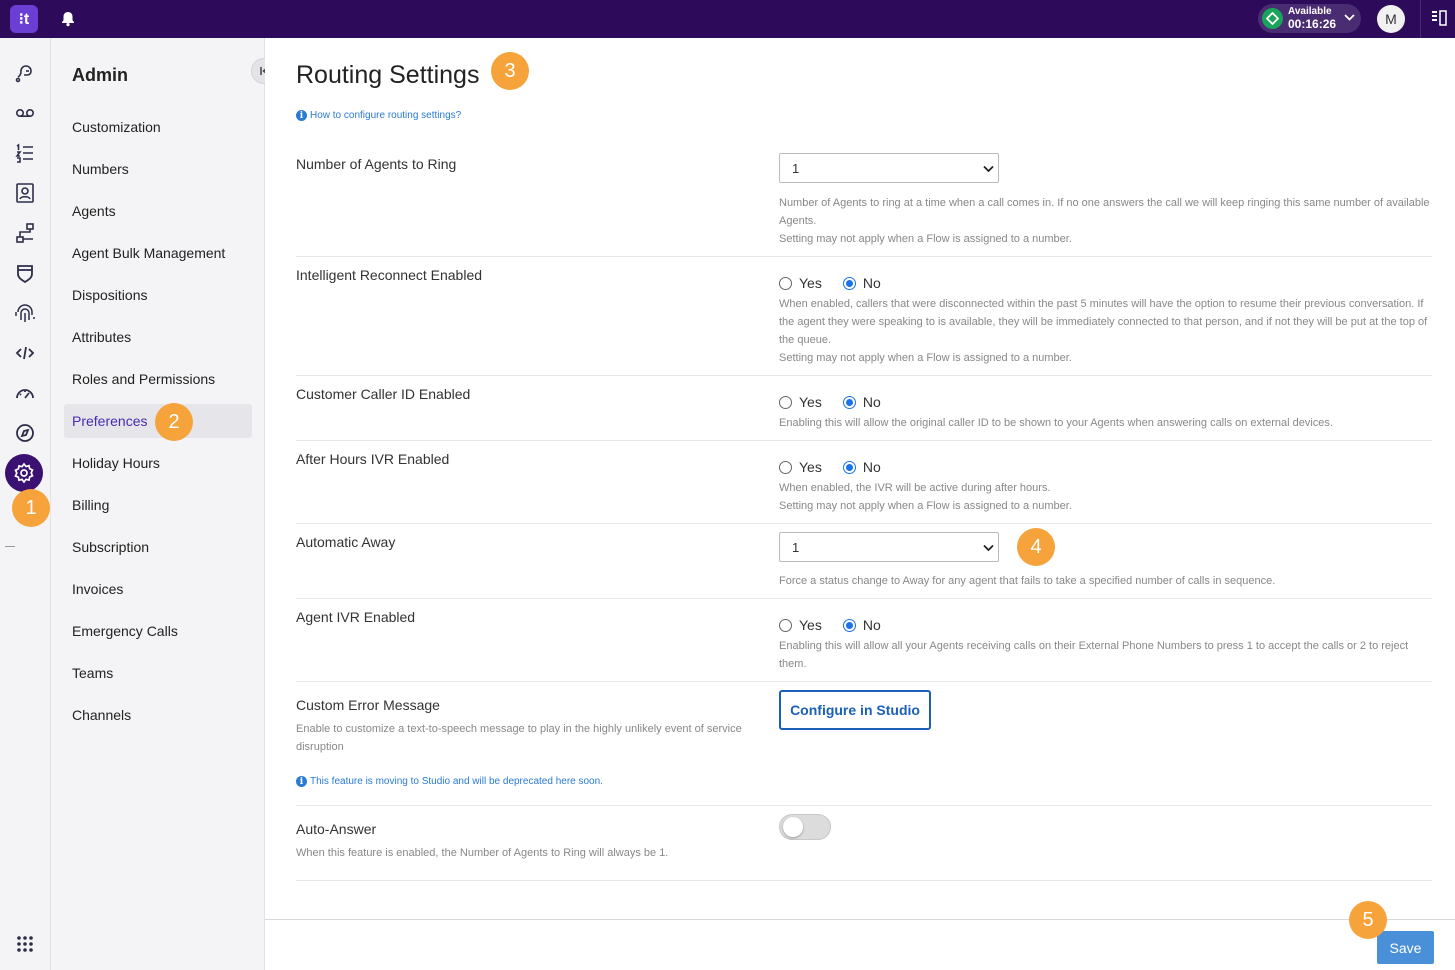 The height and width of the screenshot is (970, 1455). Describe the element at coordinates (849, 467) in the screenshot. I see `after-hours-ivr-no-radio` at that location.